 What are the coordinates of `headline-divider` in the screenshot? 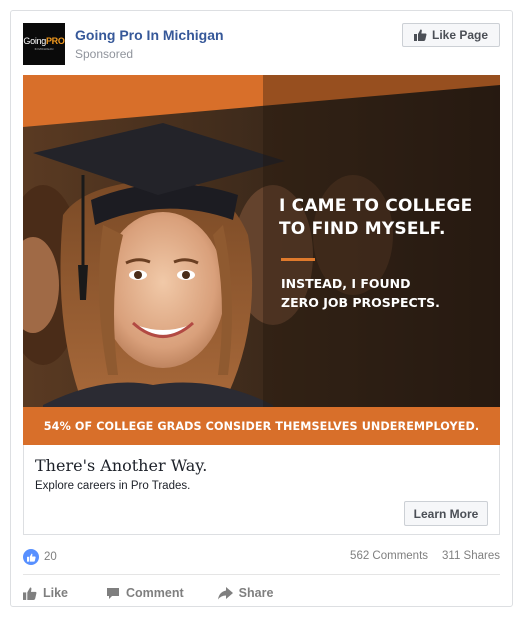 It's located at (298, 259).